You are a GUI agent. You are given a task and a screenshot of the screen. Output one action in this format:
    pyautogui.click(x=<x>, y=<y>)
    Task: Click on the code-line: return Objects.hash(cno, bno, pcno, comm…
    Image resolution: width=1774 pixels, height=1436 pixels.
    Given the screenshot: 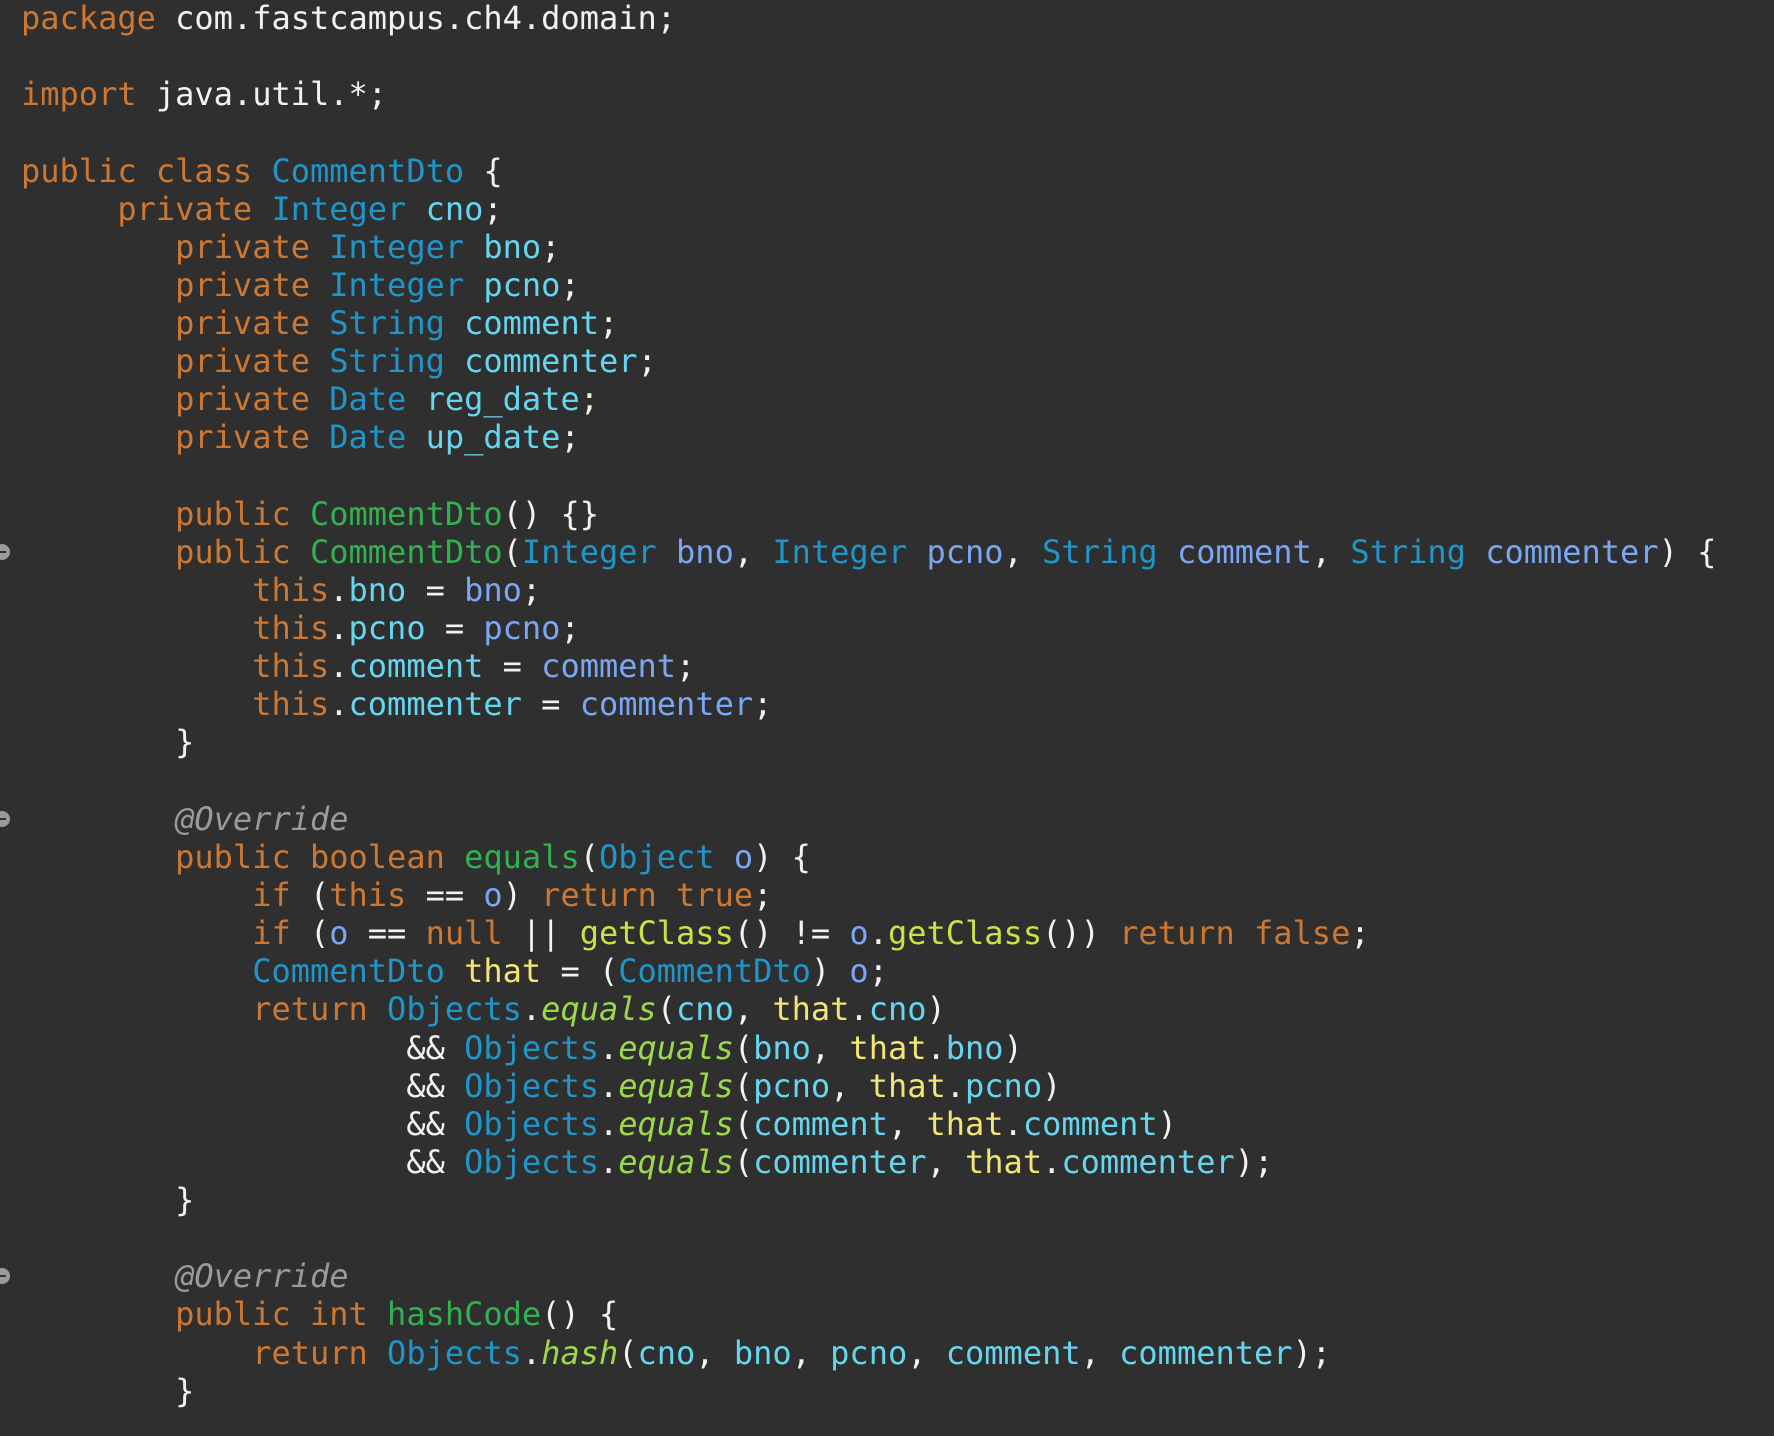 What is the action you would take?
    pyautogui.click(x=676, y=1353)
    